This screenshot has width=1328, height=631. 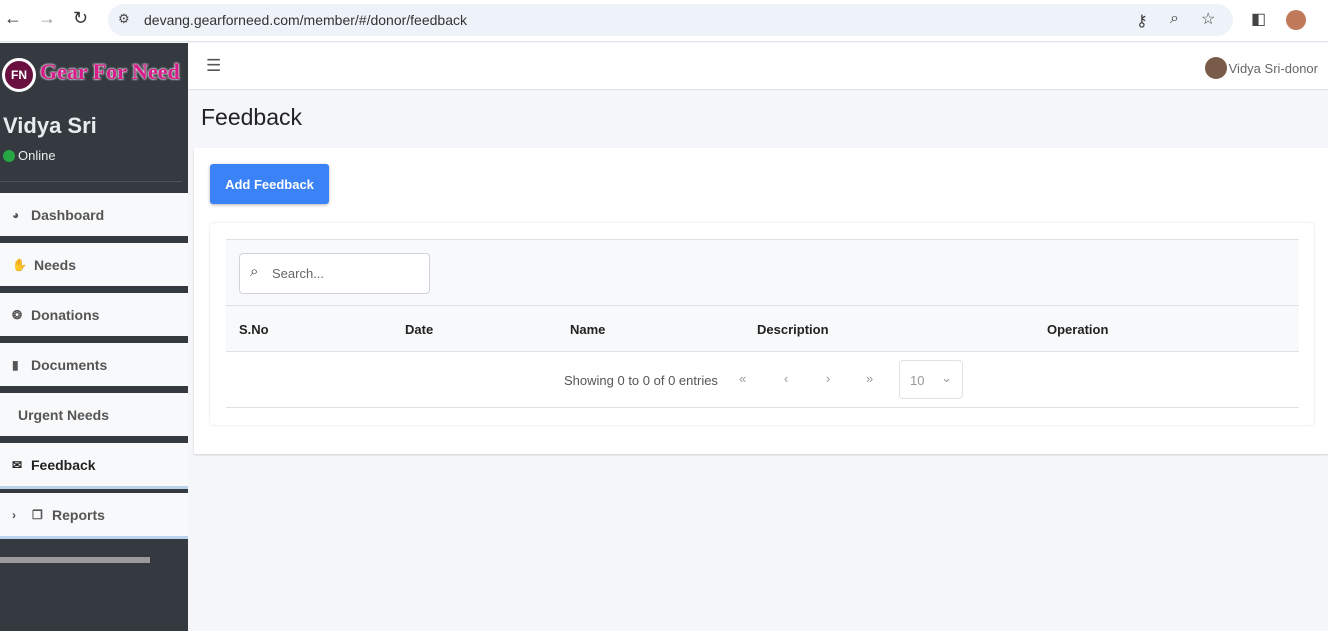 I want to click on page-size-value: 10, so click(x=917, y=380).